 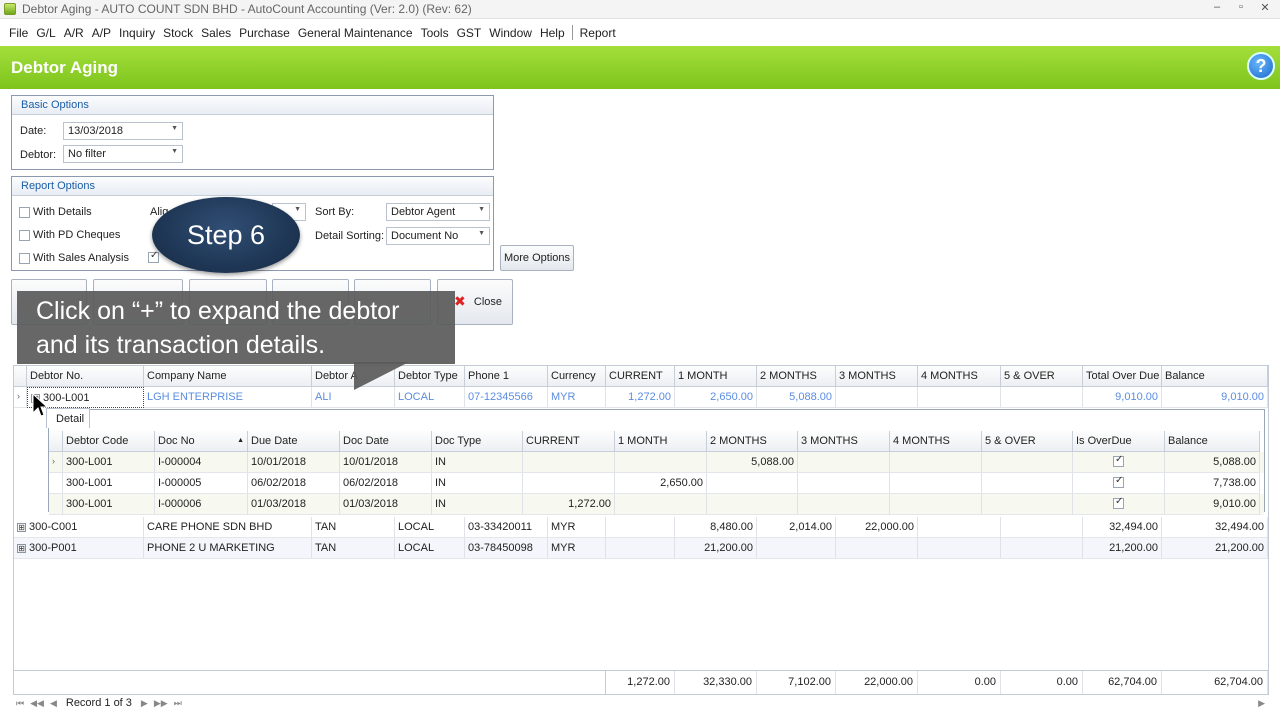 I want to click on detail-1-month: 2,650.00, so click(x=661, y=483).